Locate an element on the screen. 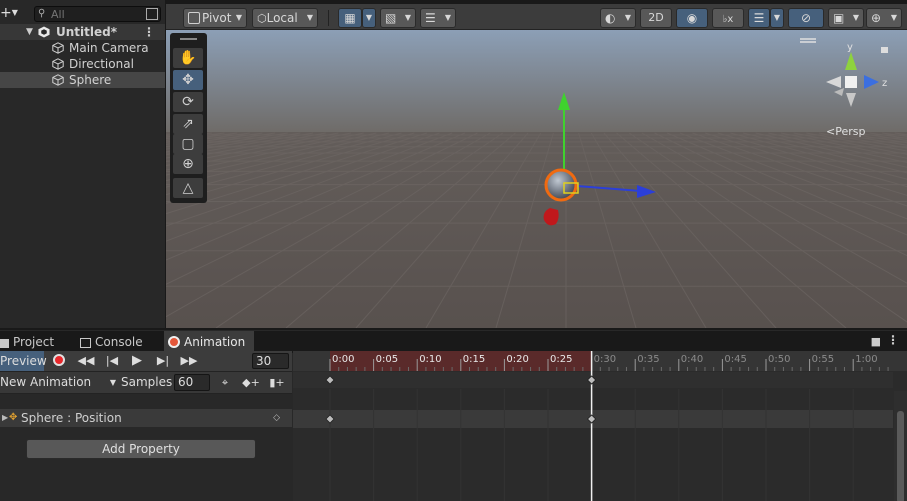 The image size is (907, 501). record-button is located at coordinates (59, 361).